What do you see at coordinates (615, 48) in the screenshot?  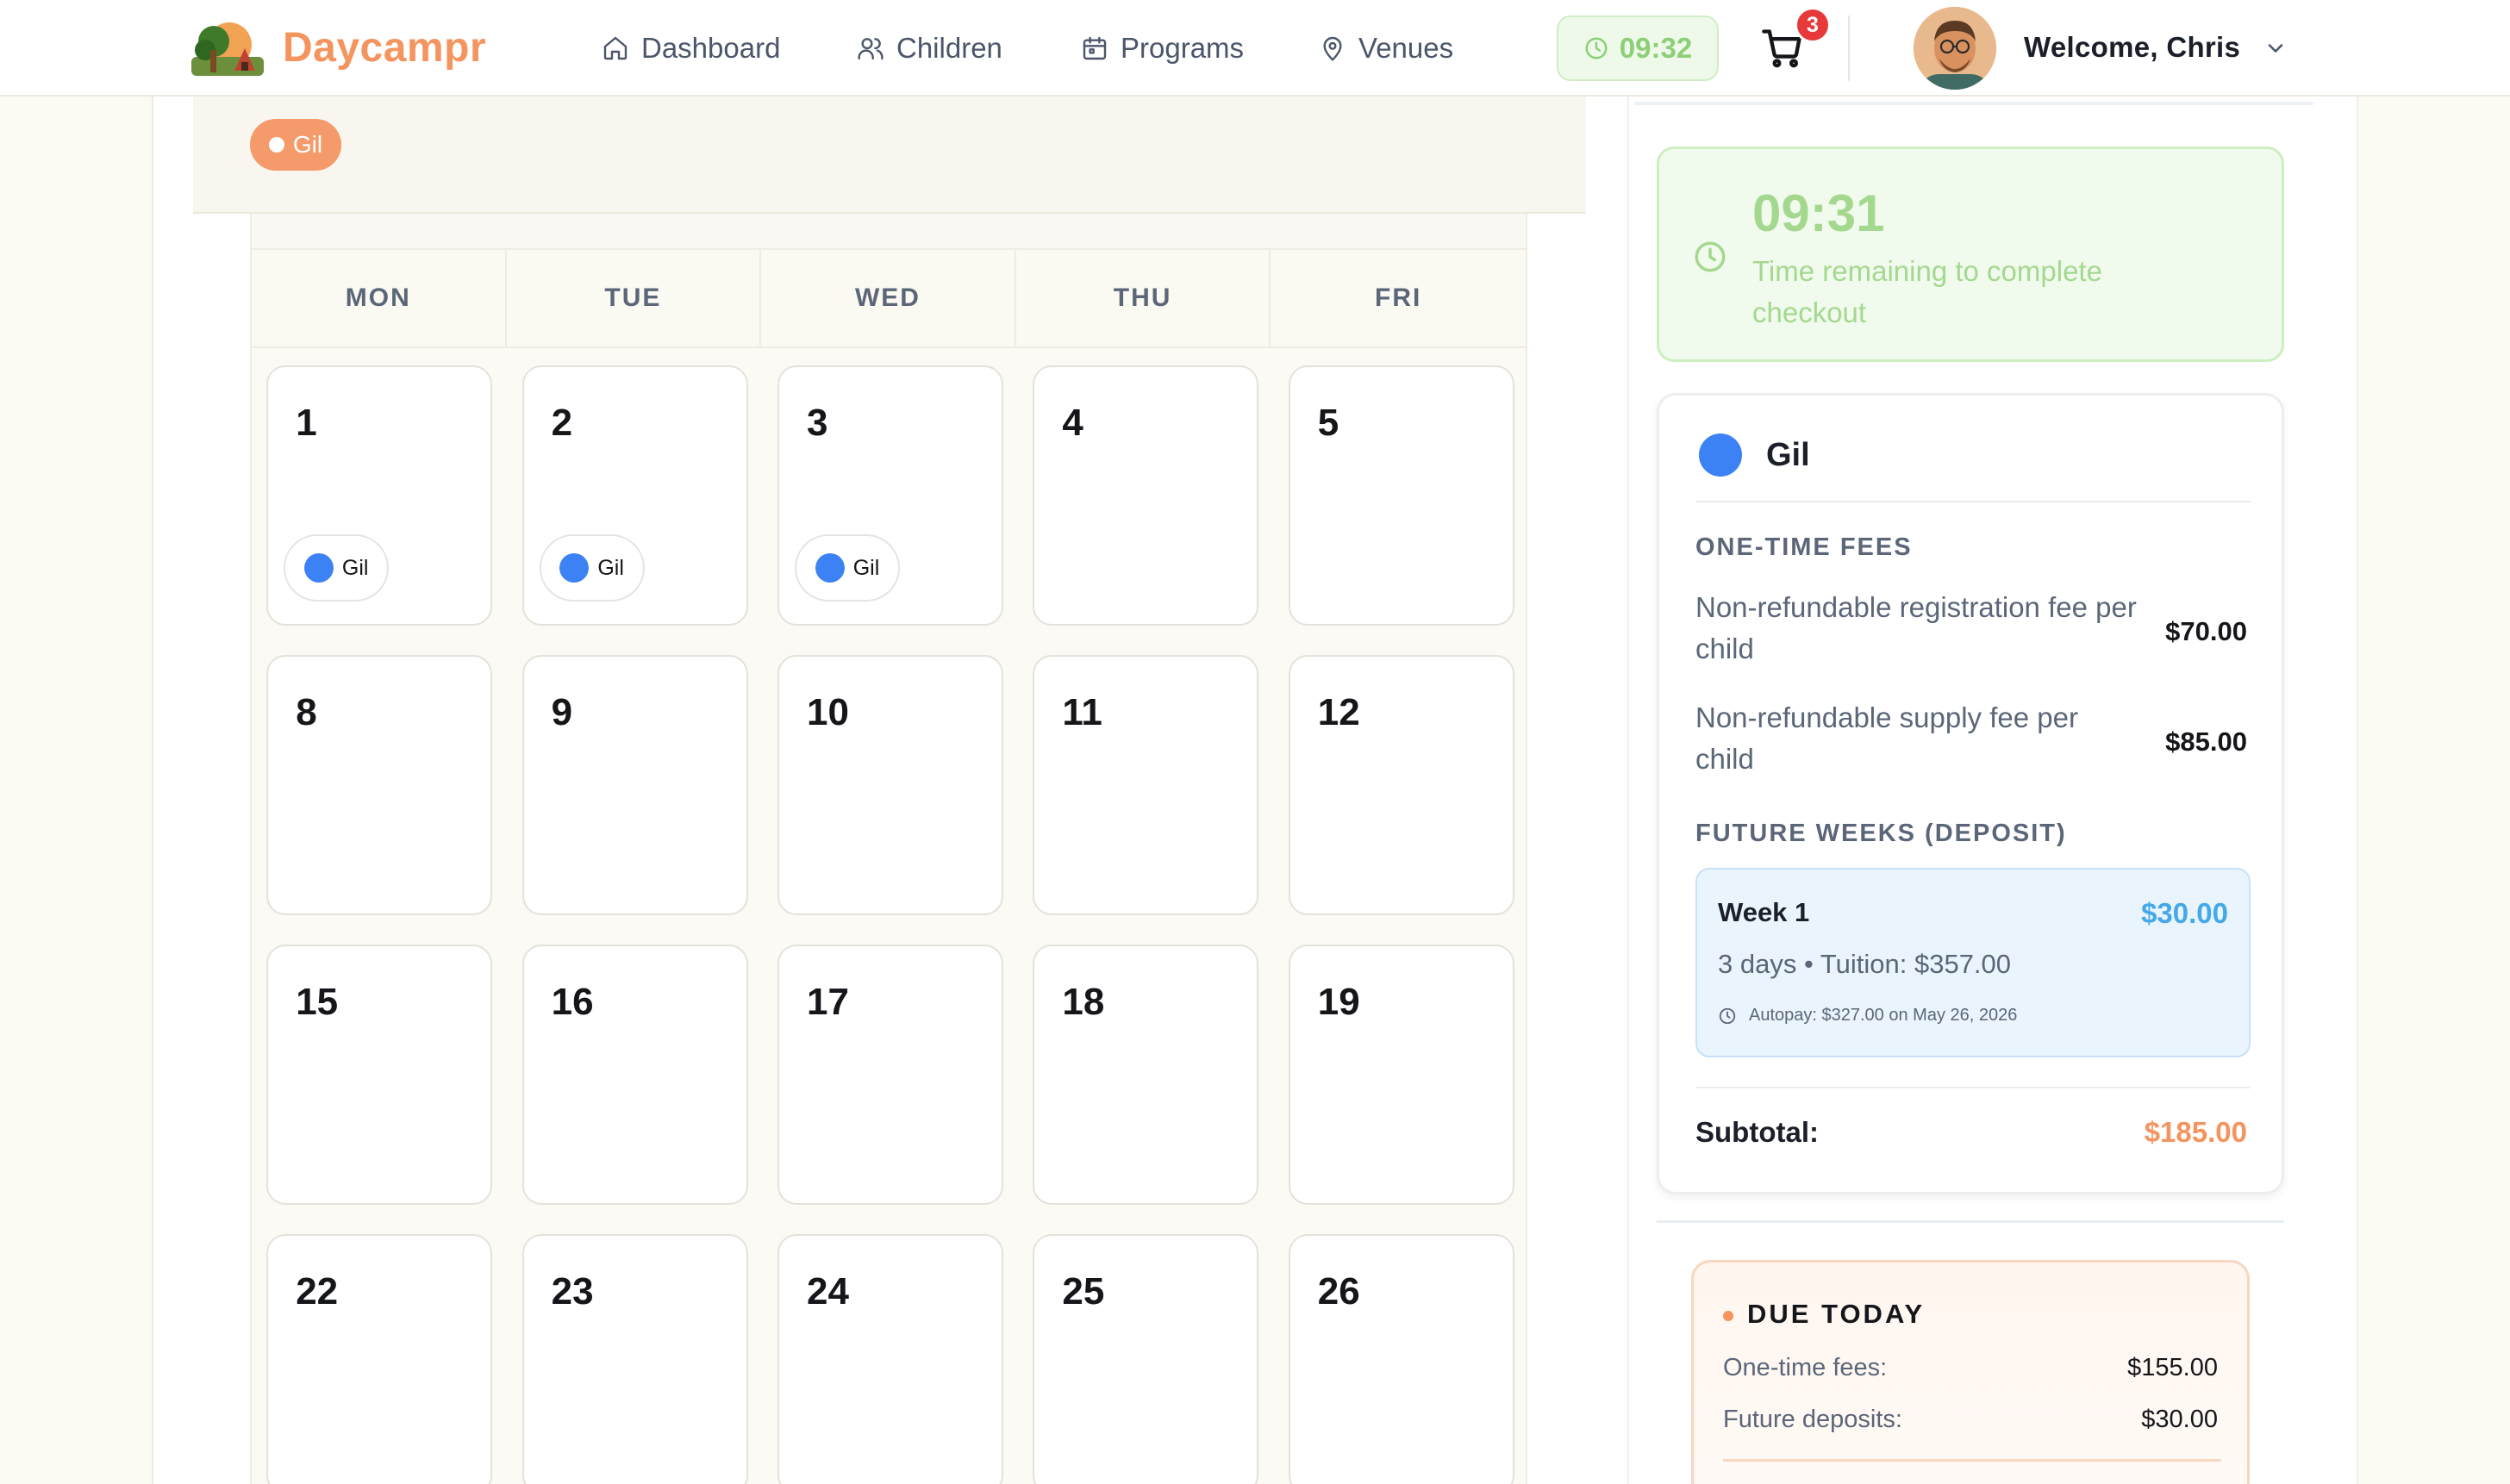 I see `home-icon` at bounding box center [615, 48].